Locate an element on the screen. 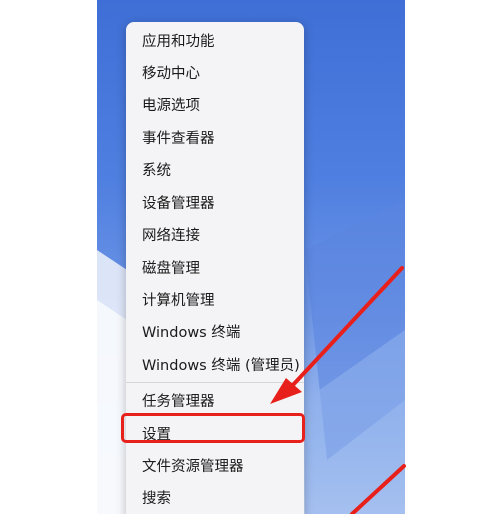  annotation-arrows is located at coordinates (338, 390).